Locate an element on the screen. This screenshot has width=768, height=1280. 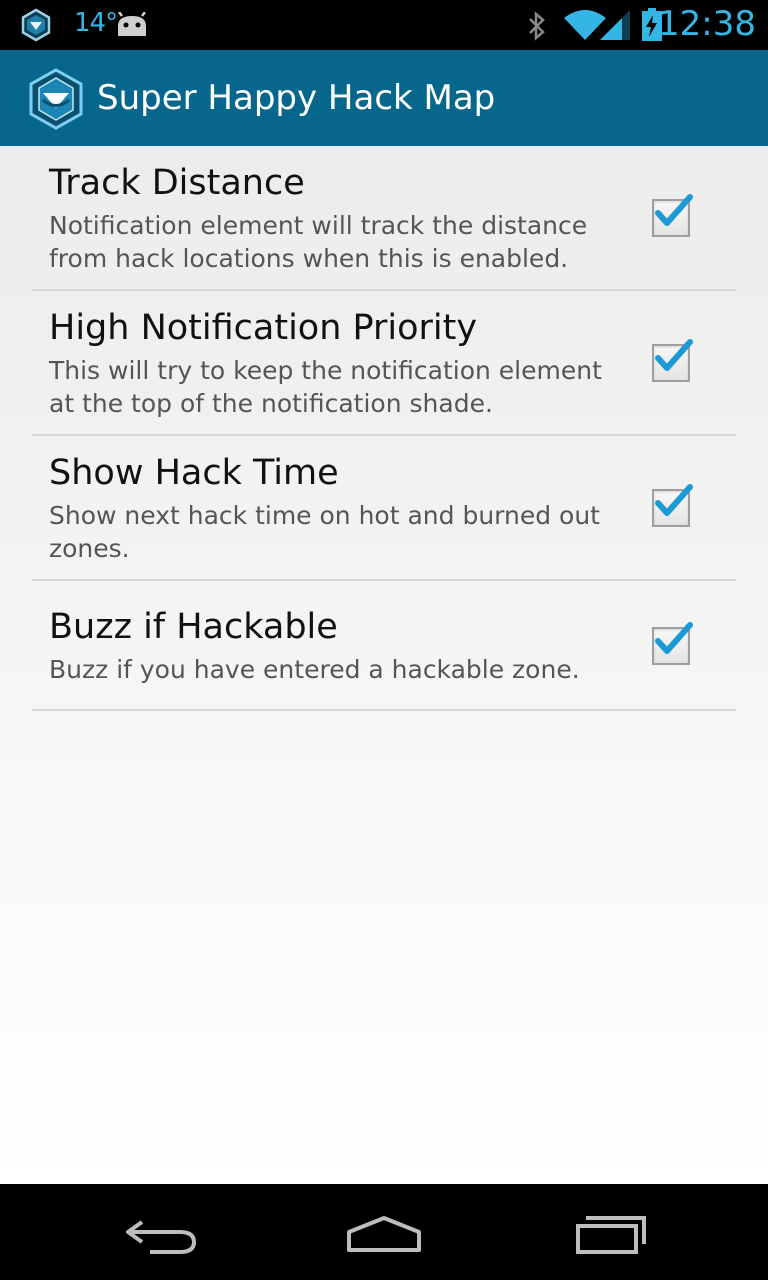
android-icon is located at coordinates (132, 26).